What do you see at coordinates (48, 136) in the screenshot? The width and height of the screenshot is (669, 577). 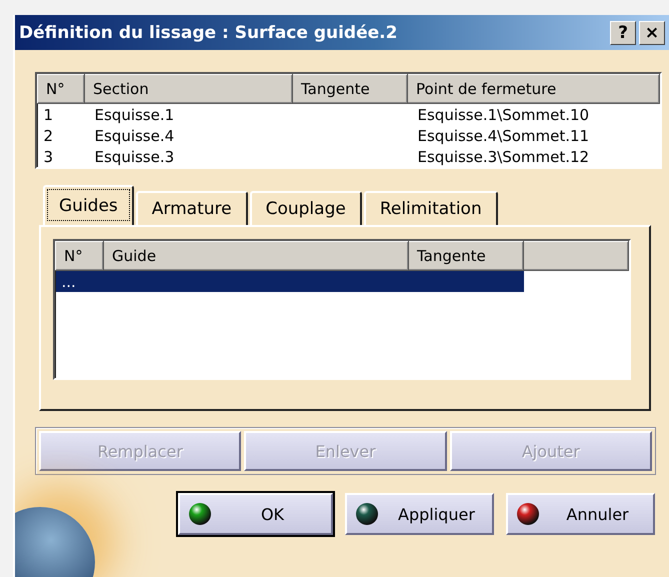 I see `table-cell-text: 2` at bounding box center [48, 136].